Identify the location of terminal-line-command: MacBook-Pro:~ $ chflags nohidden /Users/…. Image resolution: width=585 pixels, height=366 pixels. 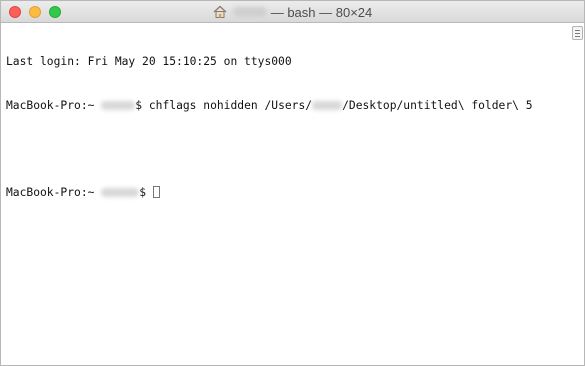
(288, 106).